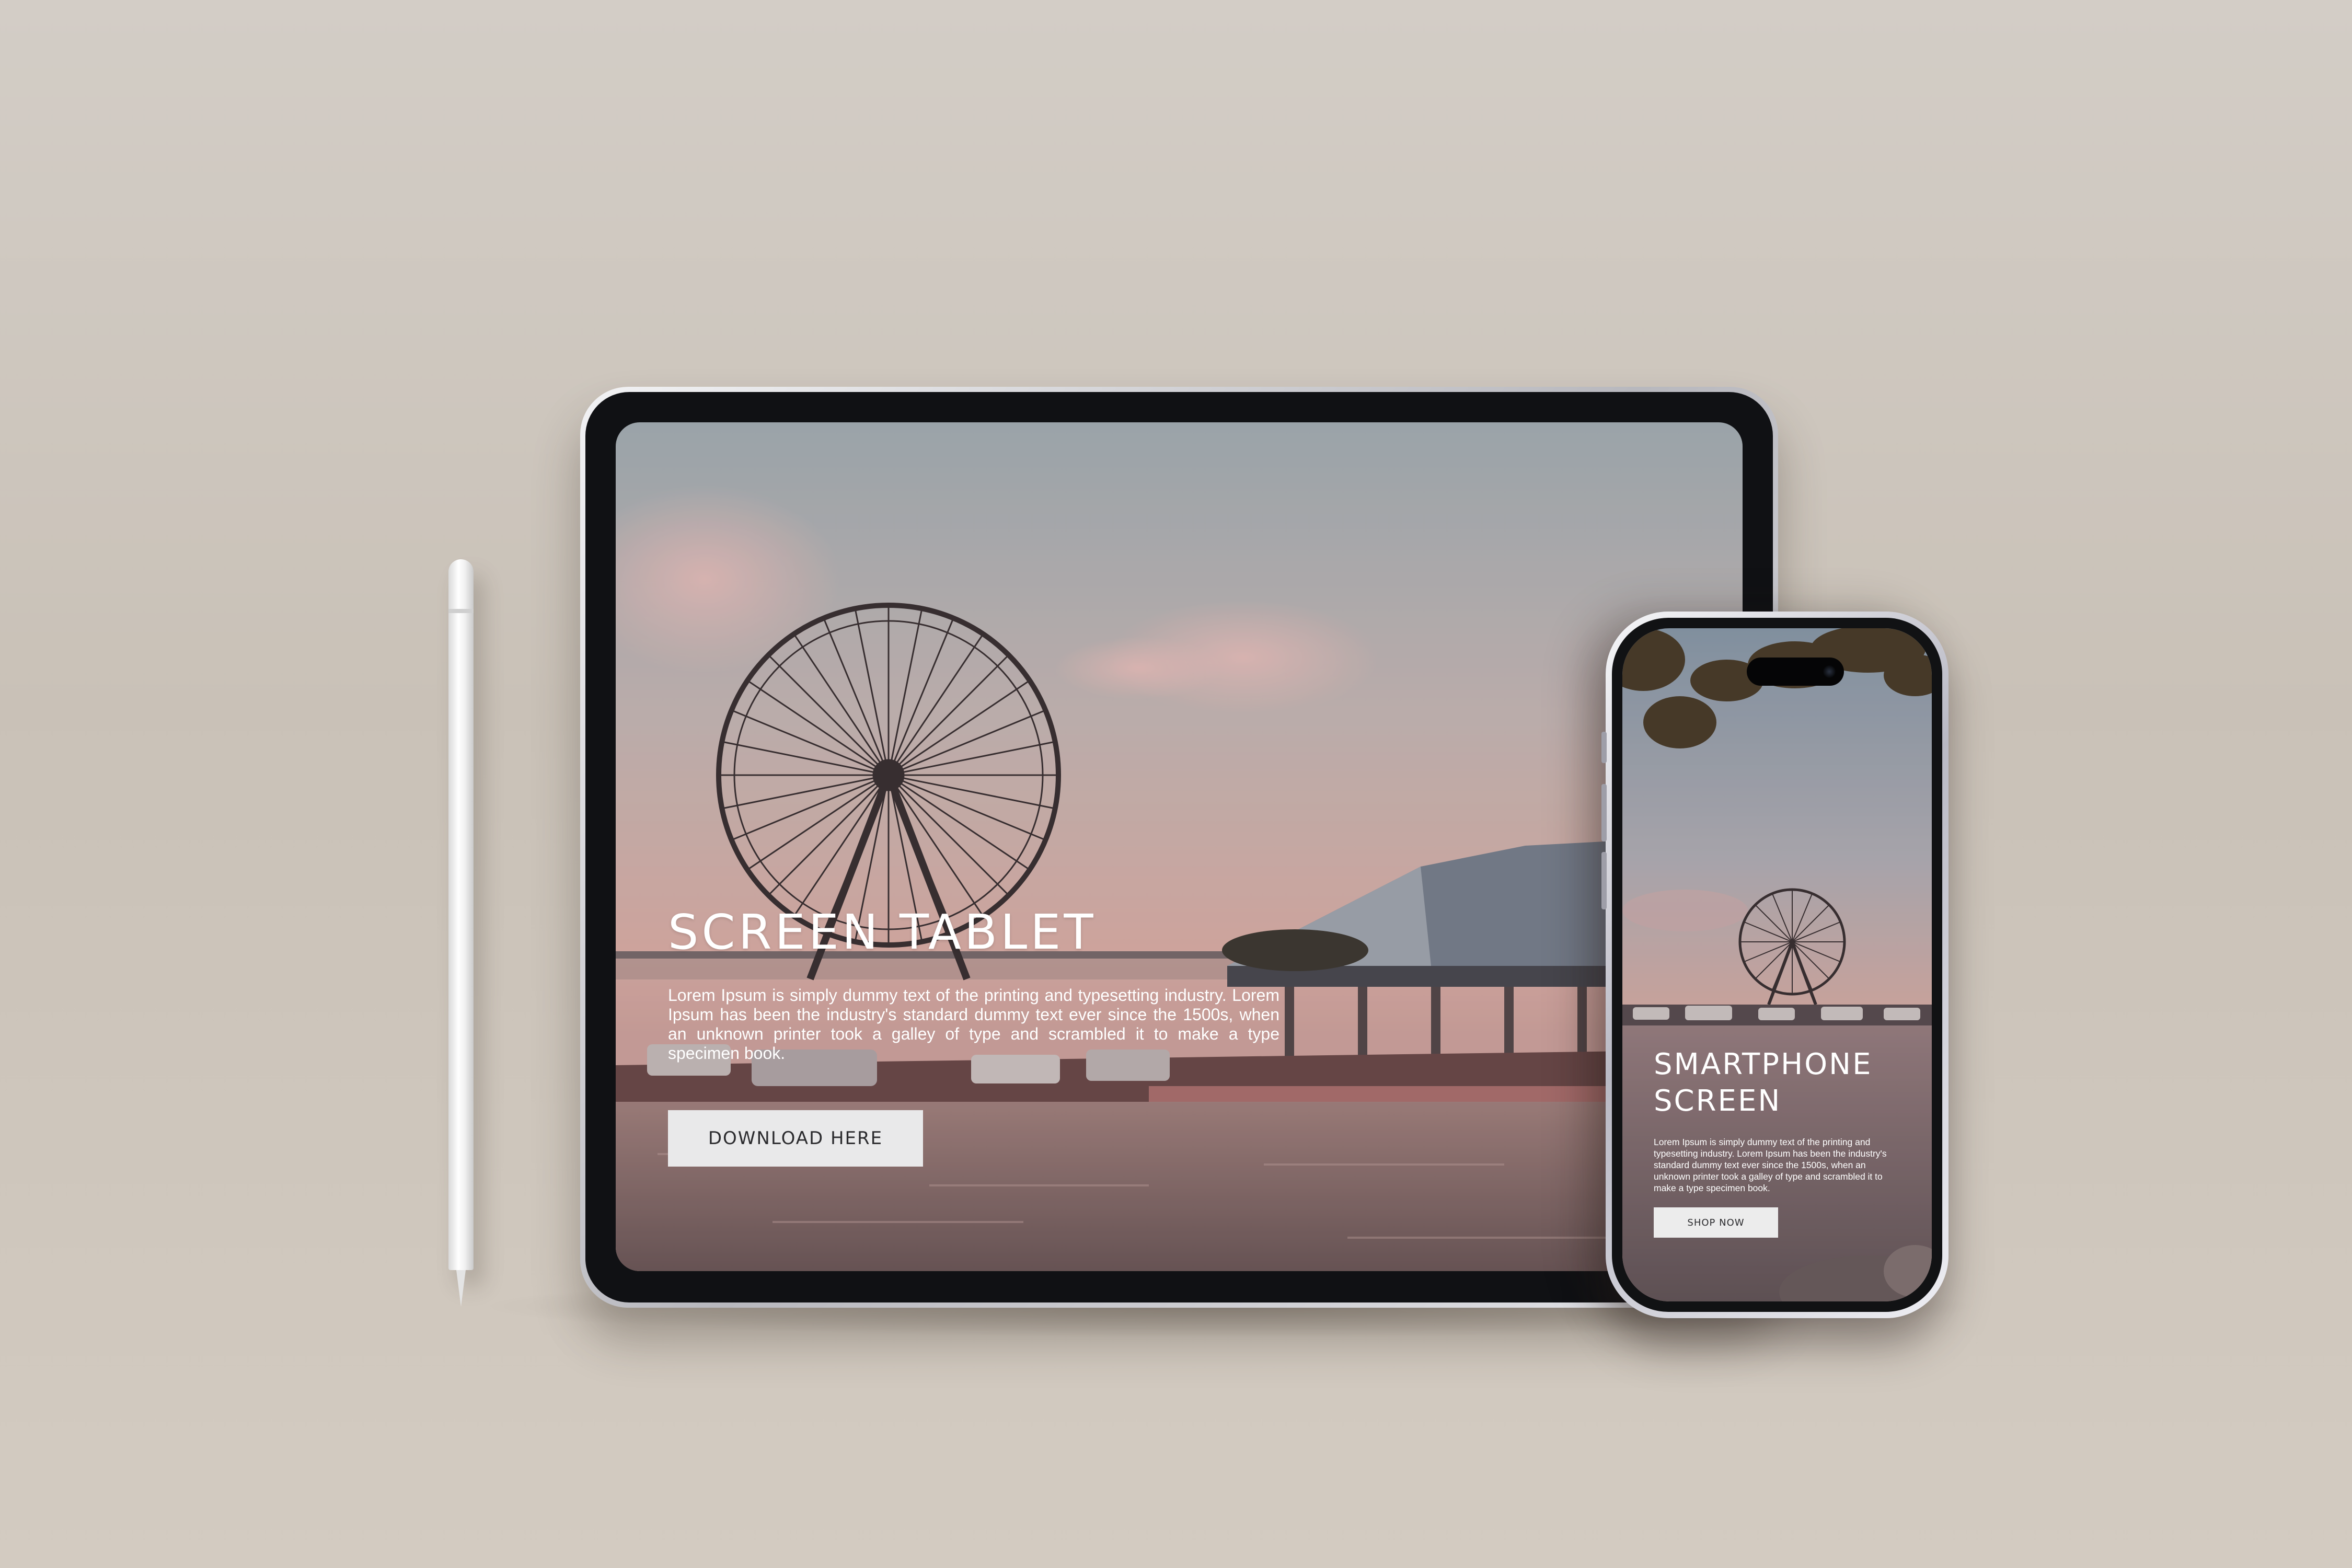  I want to click on tablet-title: SCREEN TABLET, so click(882, 932).